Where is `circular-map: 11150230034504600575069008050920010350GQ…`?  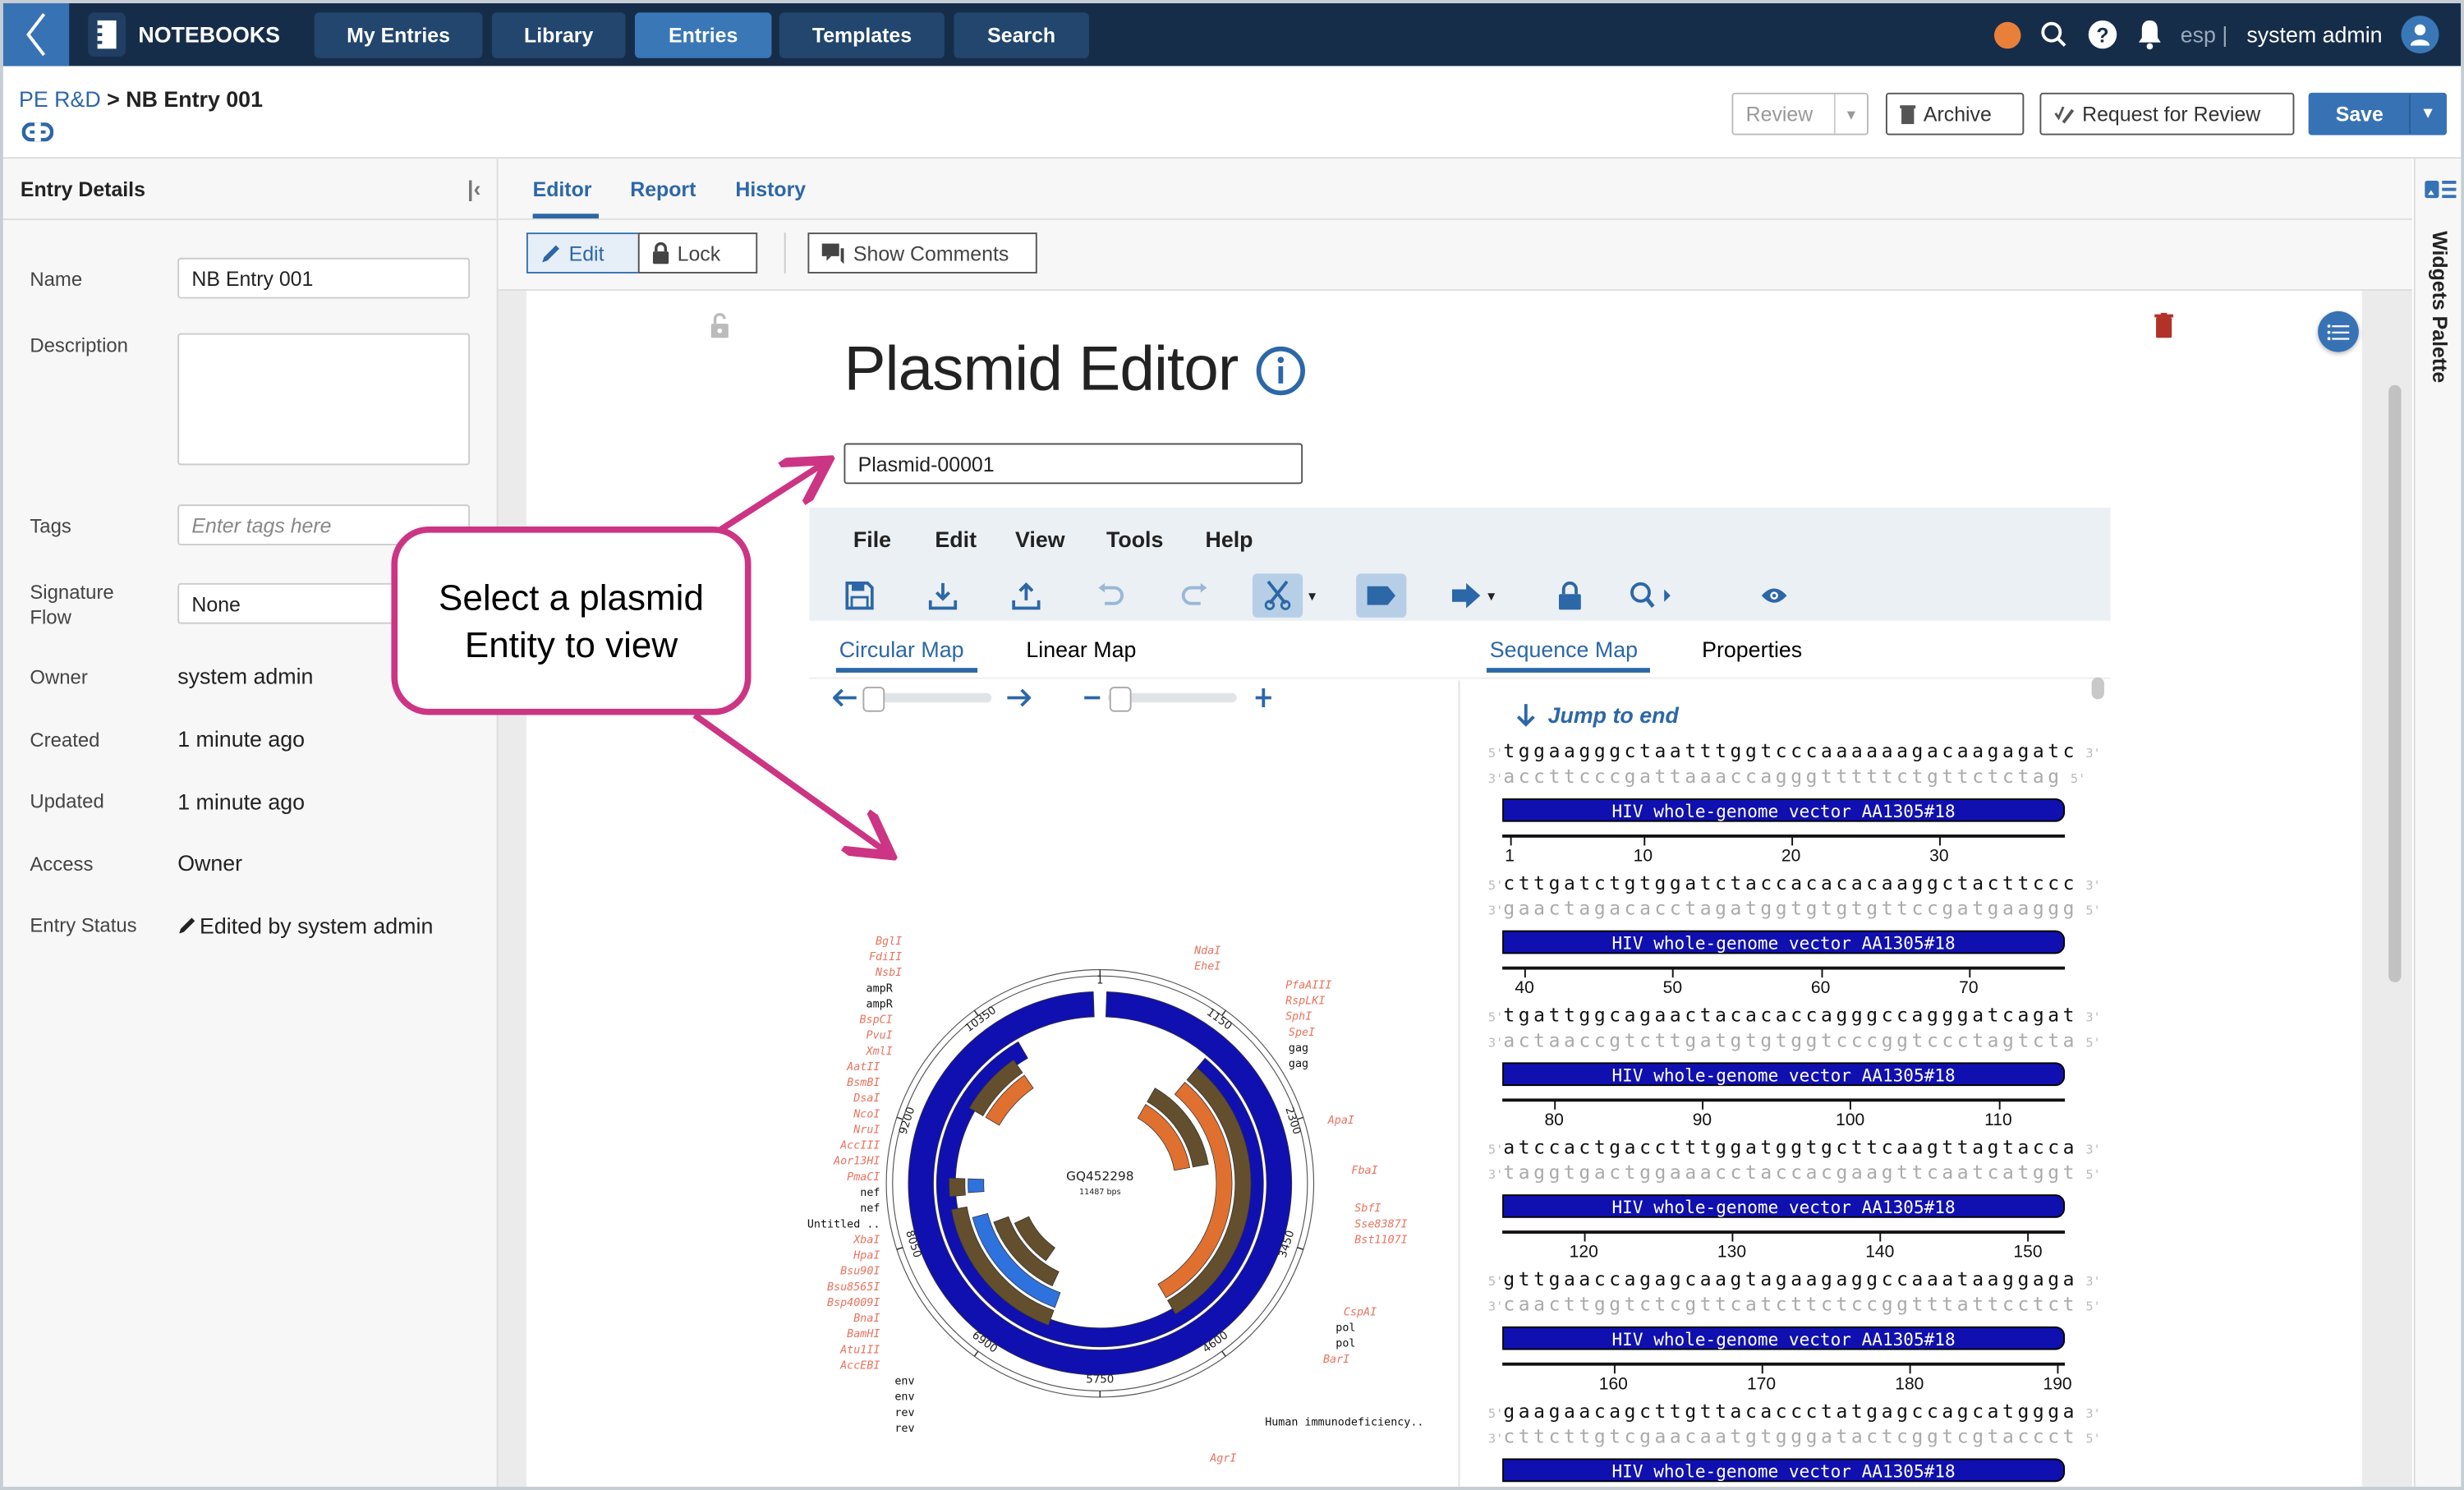
circular-map: 11150230034504600575069008050920010350GQ… is located at coordinates (1132, 1203).